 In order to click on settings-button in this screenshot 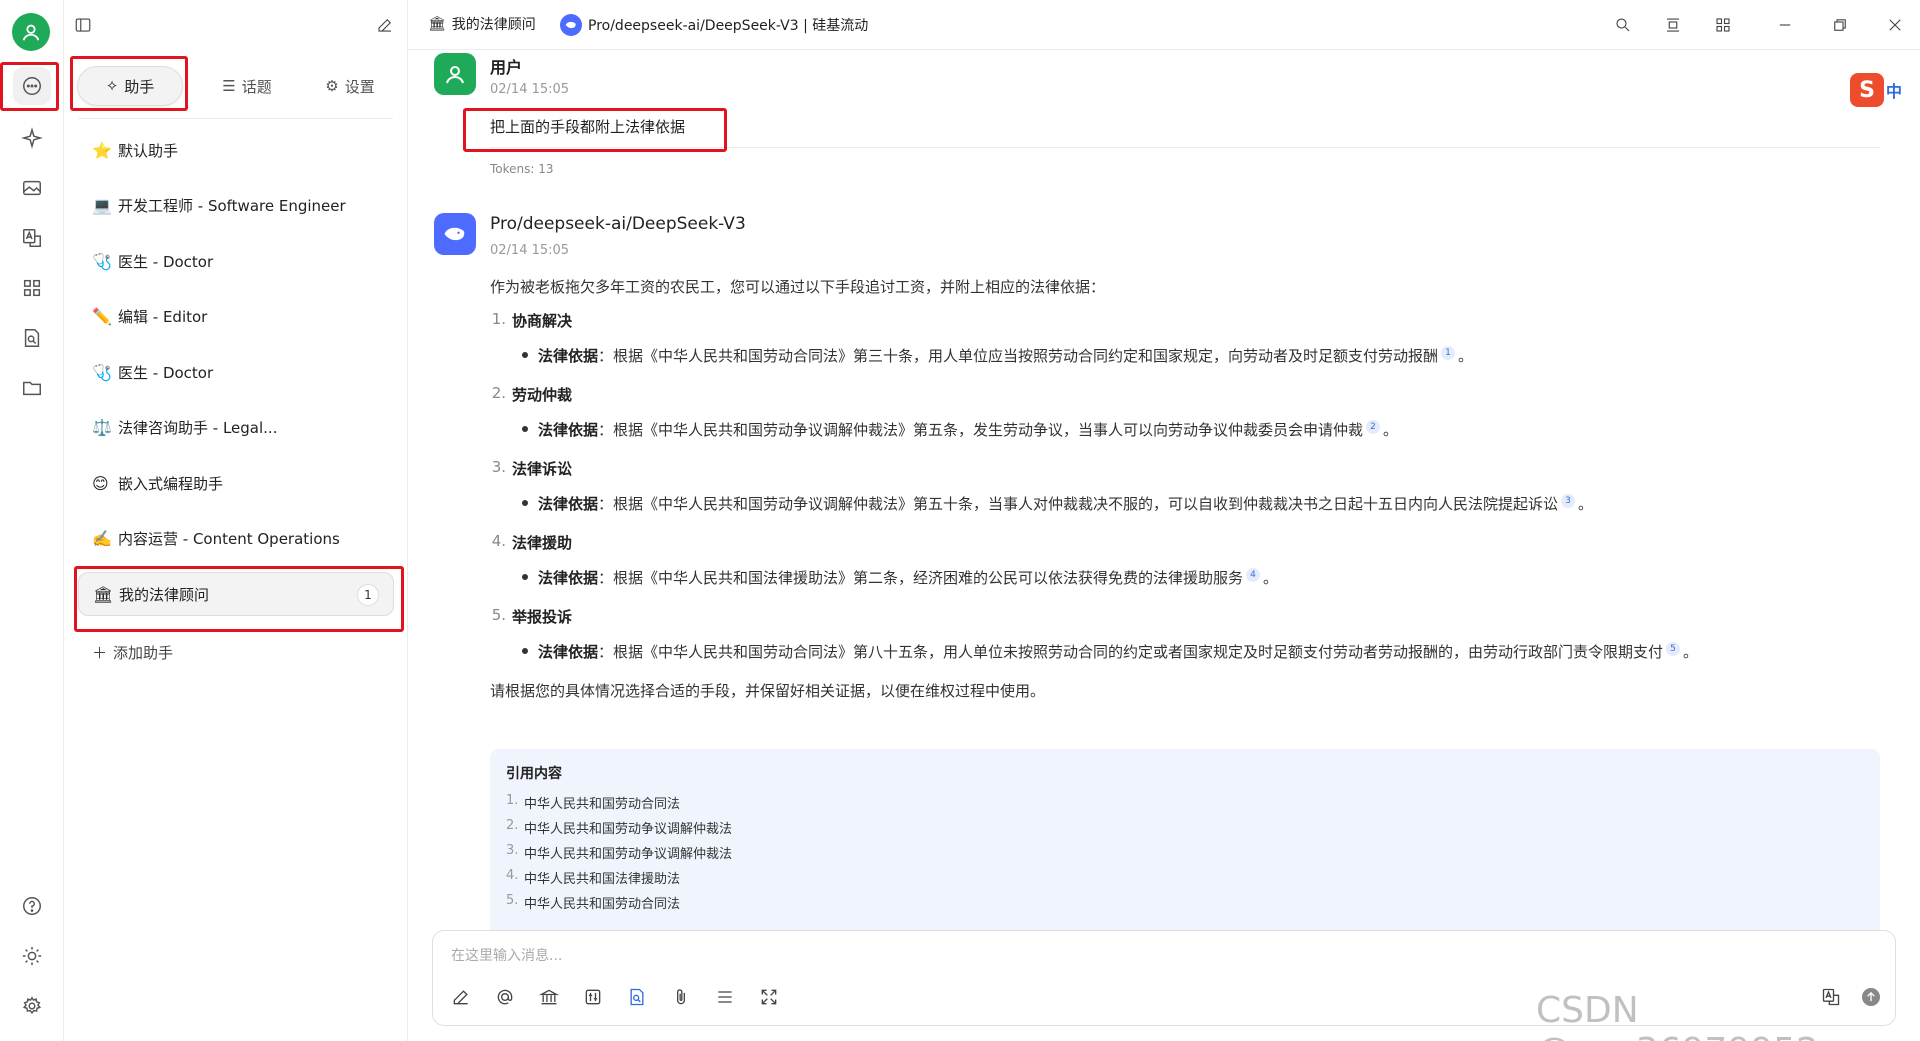, I will do `click(32, 1006)`.